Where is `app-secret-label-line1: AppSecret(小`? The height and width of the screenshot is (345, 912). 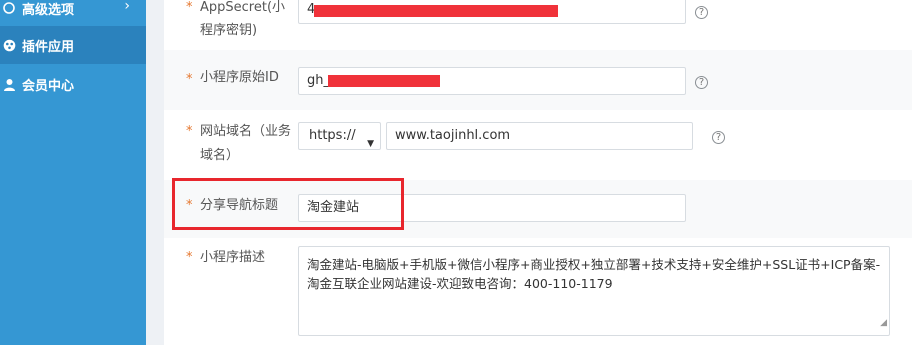
app-secret-label-line1: AppSecret(小 is located at coordinates (243, 7).